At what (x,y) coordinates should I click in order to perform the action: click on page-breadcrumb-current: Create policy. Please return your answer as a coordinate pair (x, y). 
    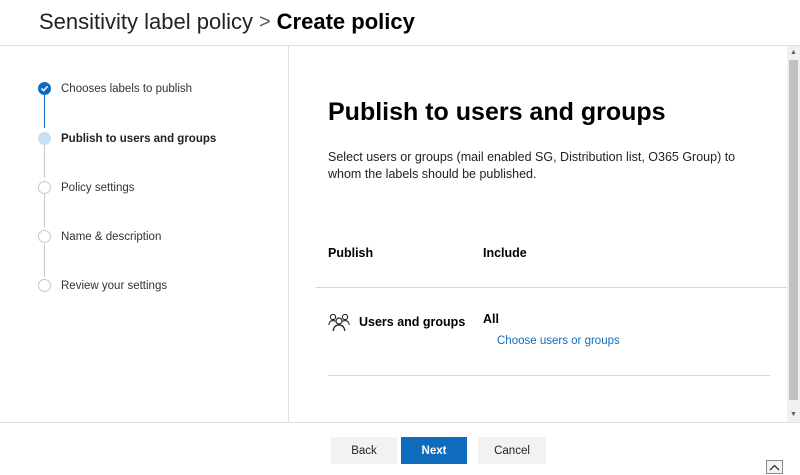
    Looking at the image, I should click on (345, 21).